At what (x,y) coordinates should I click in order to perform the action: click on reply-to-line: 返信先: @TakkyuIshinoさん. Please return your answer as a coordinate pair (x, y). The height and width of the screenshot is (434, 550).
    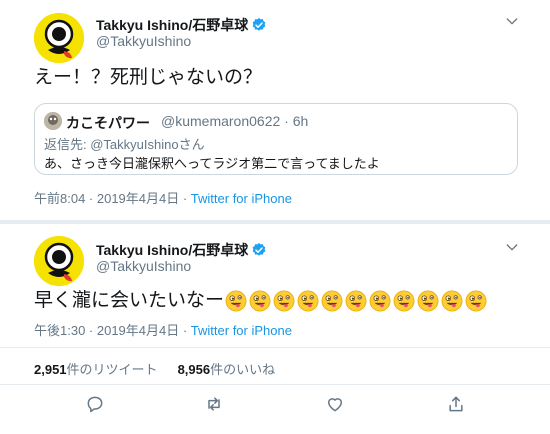
    Looking at the image, I should click on (124, 143).